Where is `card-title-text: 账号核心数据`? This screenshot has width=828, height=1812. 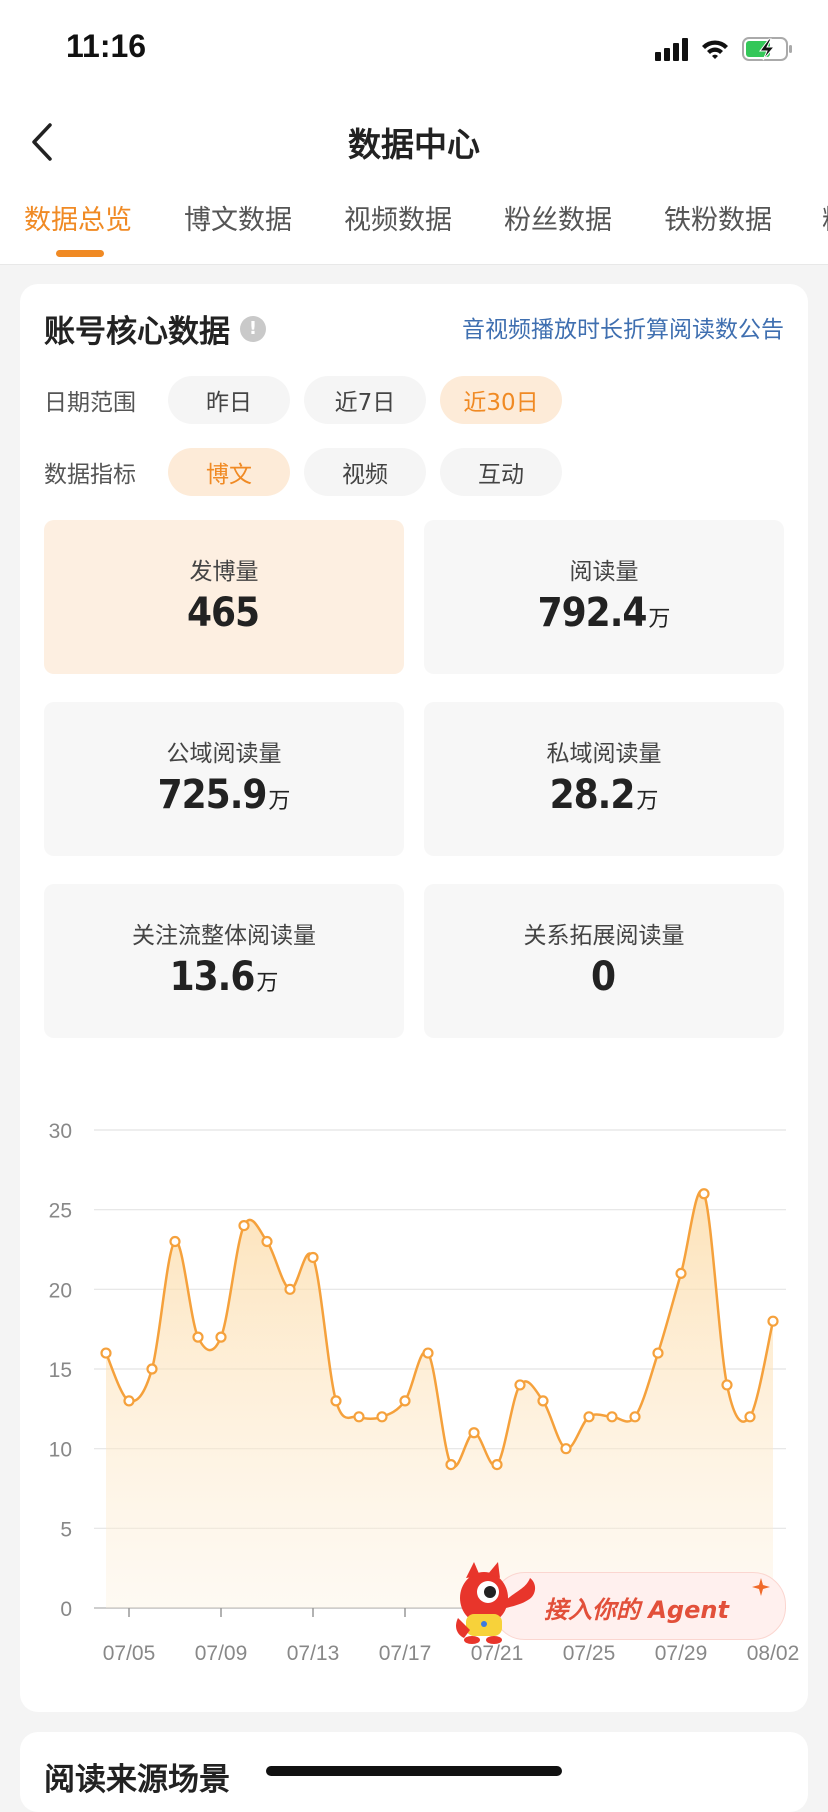
card-title-text: 账号核心数据 is located at coordinates (137, 332).